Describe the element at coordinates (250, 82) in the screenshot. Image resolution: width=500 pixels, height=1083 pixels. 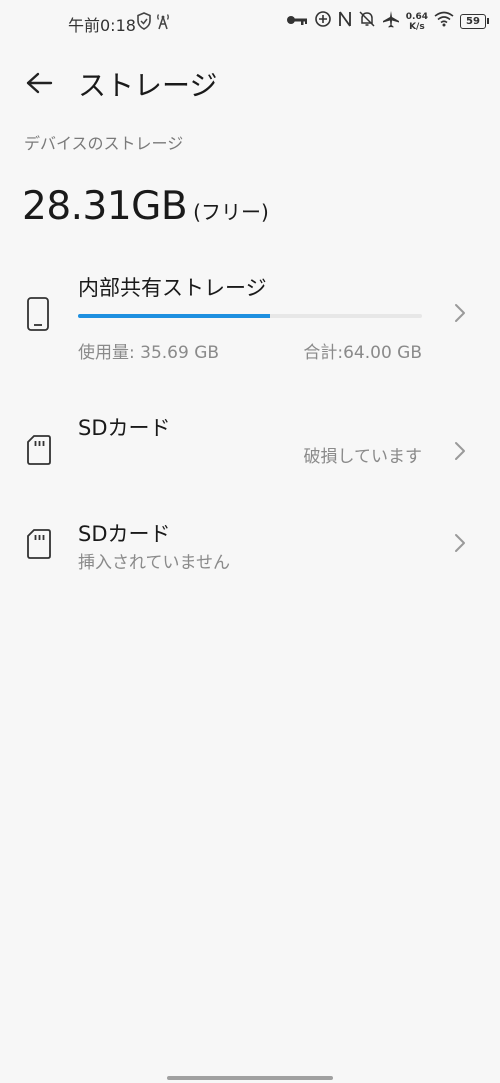
I see `app-bar: ストレージ` at that location.